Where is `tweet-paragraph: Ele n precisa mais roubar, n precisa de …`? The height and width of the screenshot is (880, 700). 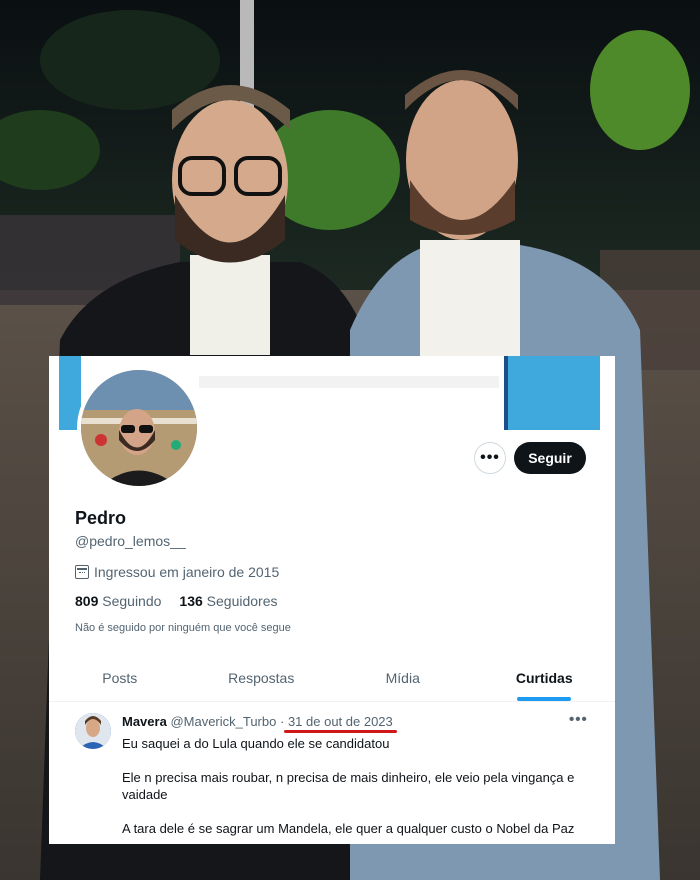 tweet-paragraph: Ele n precisa mais roubar, n precisa de … is located at coordinates (348, 786).